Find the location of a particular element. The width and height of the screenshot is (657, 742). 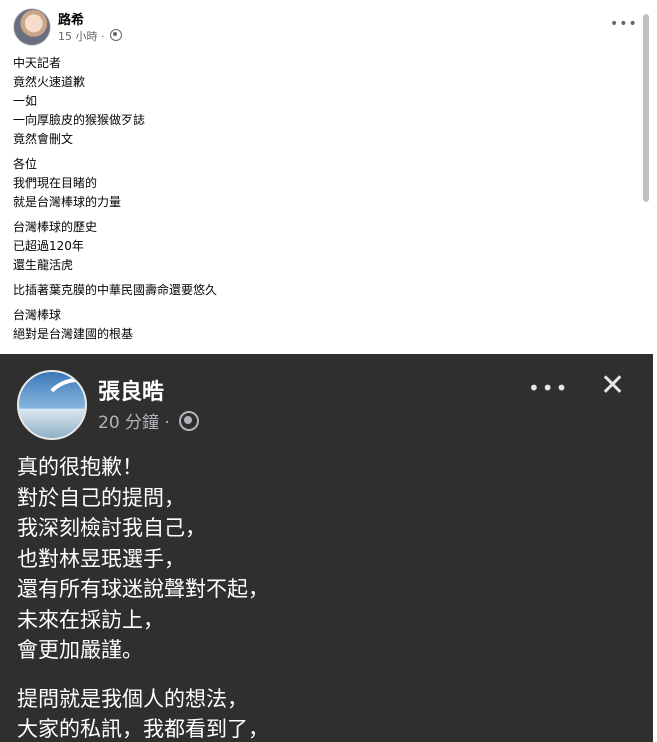

photo-line: 我深刻檢討我自己， is located at coordinates (111, 528).